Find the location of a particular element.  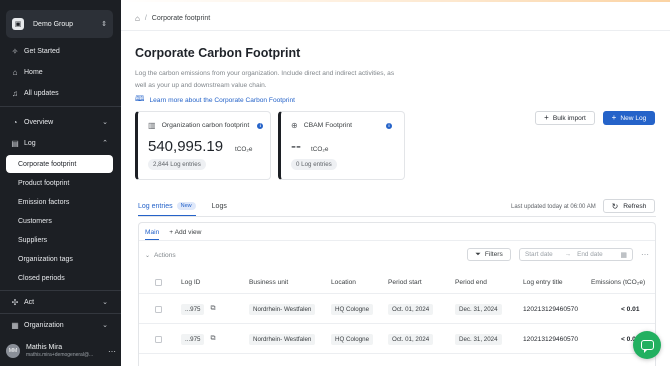

sidebar-item-get-started: ✧ Get Started is located at coordinates (59, 51).